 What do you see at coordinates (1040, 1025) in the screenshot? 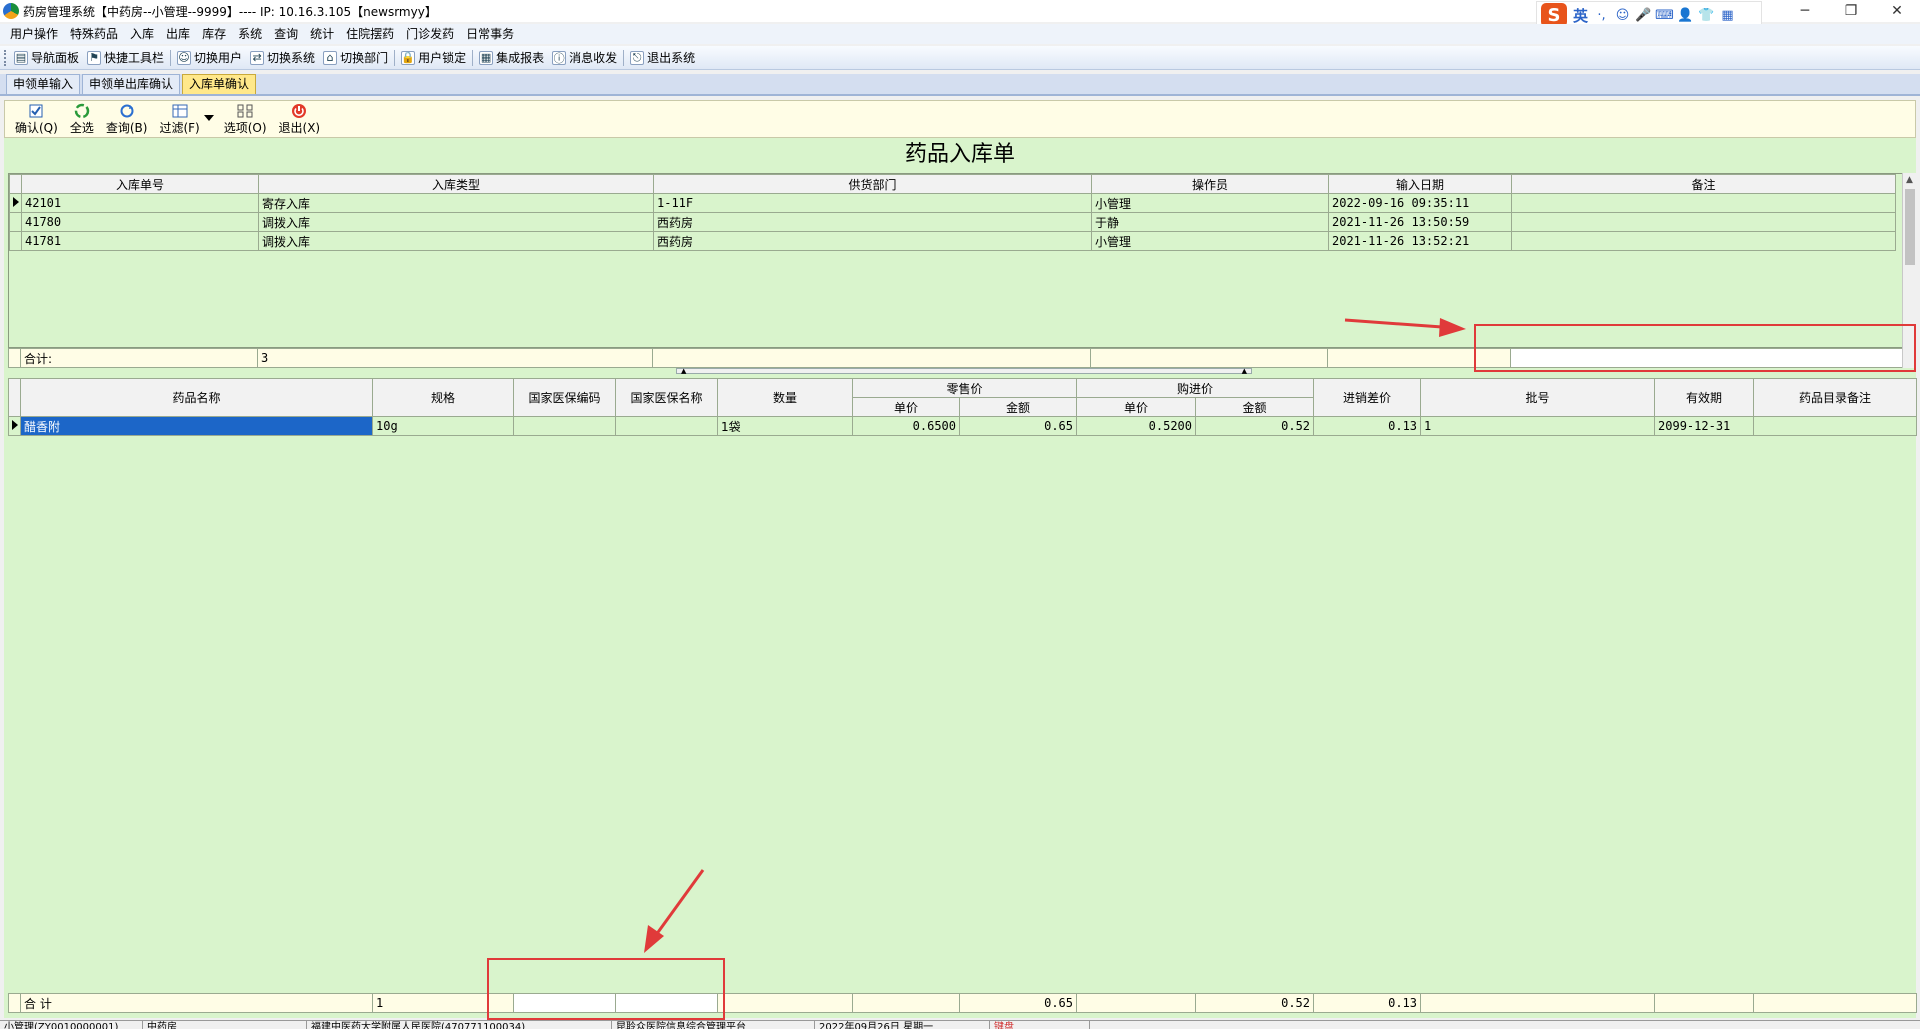
I see `status-keyboard: 键盘` at bounding box center [1040, 1025].